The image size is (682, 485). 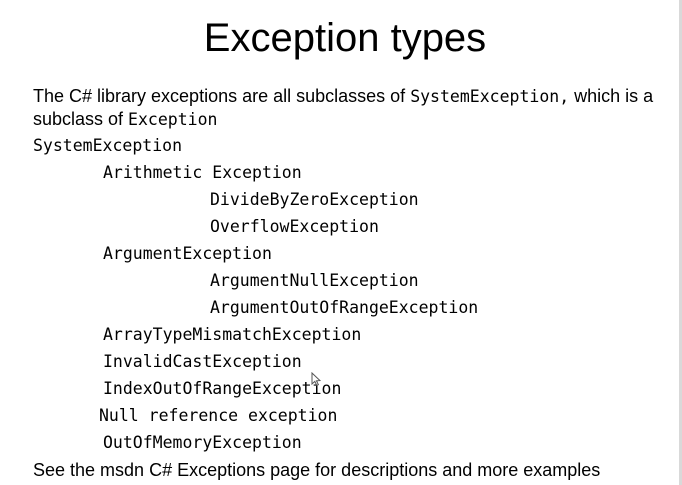 I want to click on tree-item-arithmetic-exception: Arithmetic Exception, so click(x=202, y=172).